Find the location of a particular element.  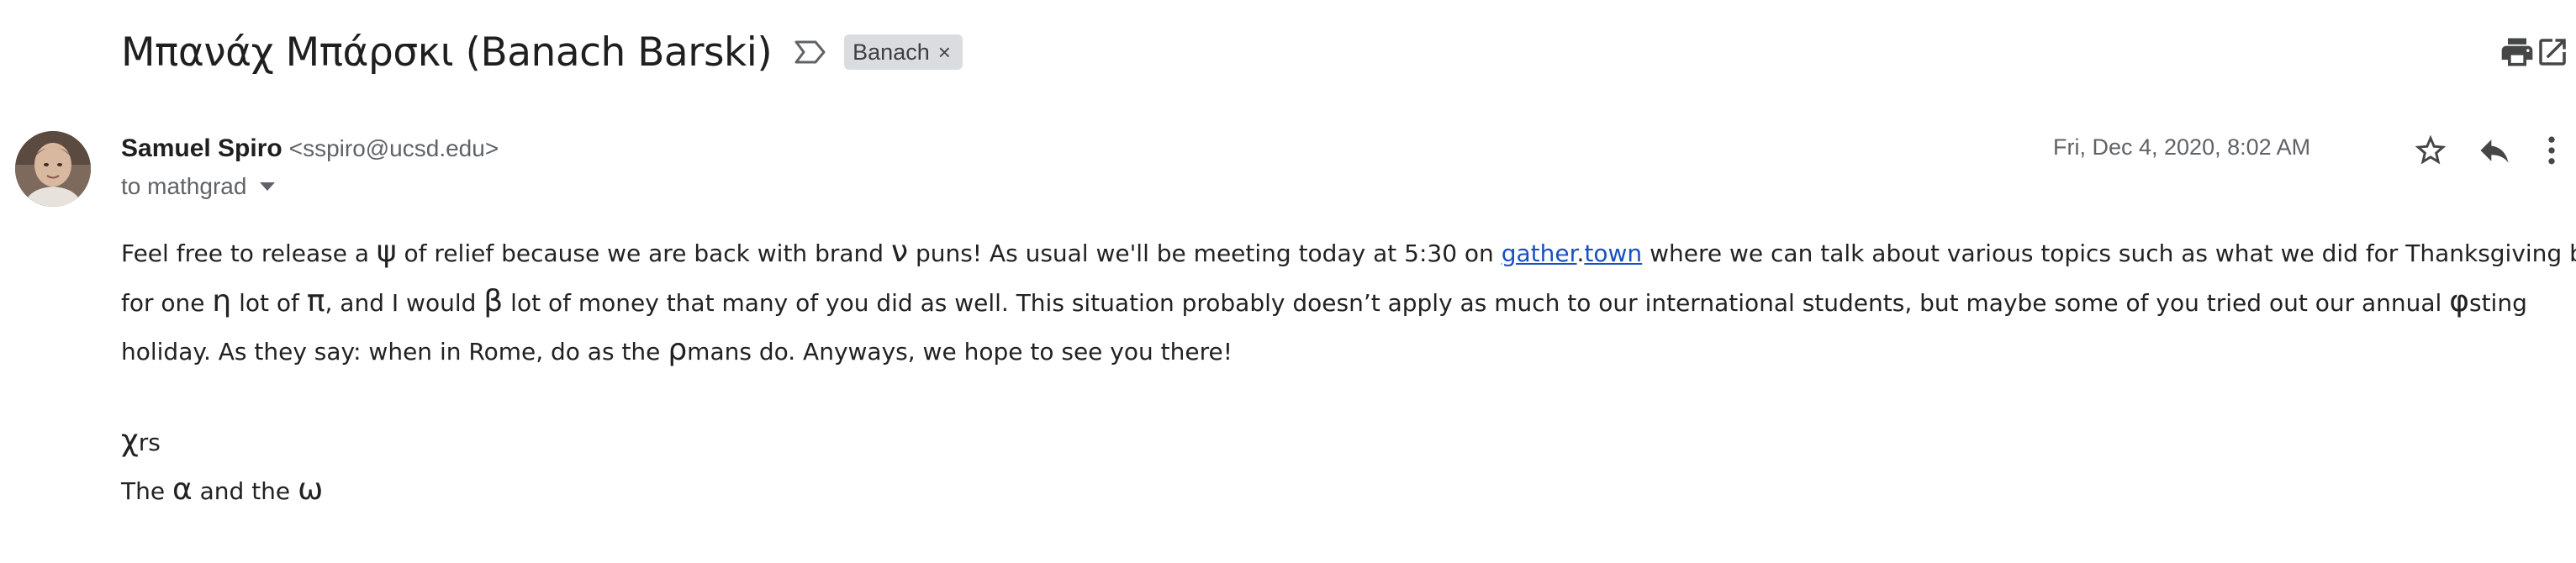

subject-row: Μπανάχ Μπάρσκι (Banach Barski) Banach × is located at coordinates (542, 52).